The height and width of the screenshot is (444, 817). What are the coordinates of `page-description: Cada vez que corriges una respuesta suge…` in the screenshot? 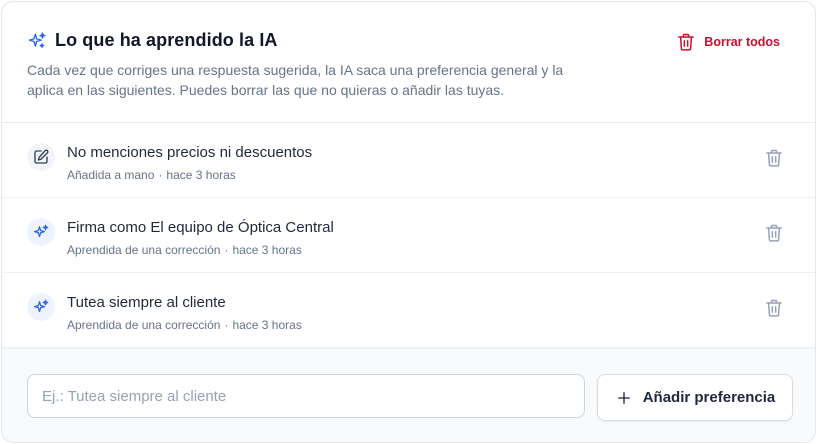 It's located at (295, 80).